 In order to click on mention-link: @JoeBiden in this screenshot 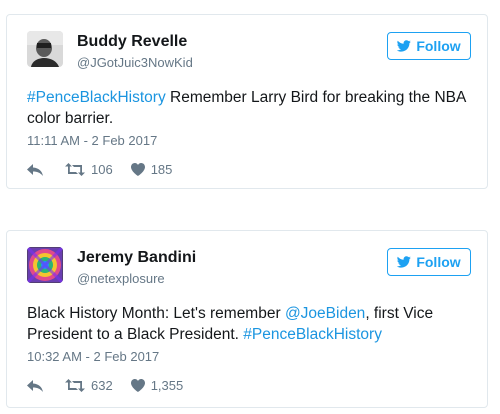, I will do `click(325, 313)`.